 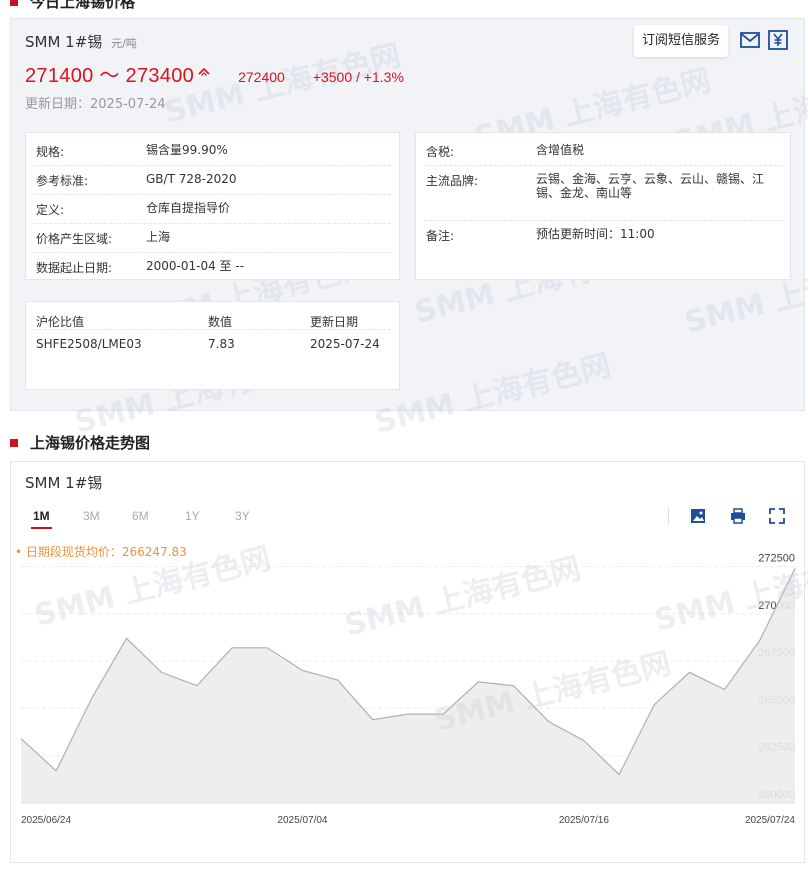 What do you see at coordinates (60, 322) in the screenshot?
I see `ratio-header-cell: 沪伦比值` at bounding box center [60, 322].